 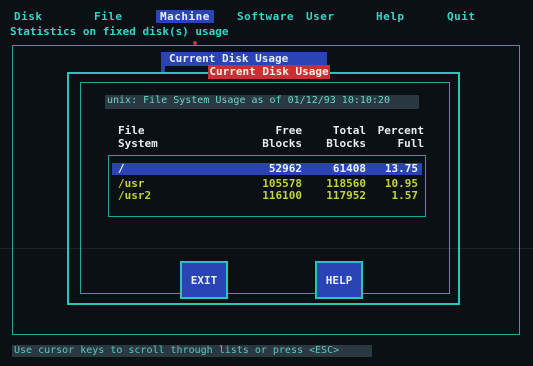 What do you see at coordinates (411, 143) in the screenshot?
I see `header-percent-line2: Full` at bounding box center [411, 143].